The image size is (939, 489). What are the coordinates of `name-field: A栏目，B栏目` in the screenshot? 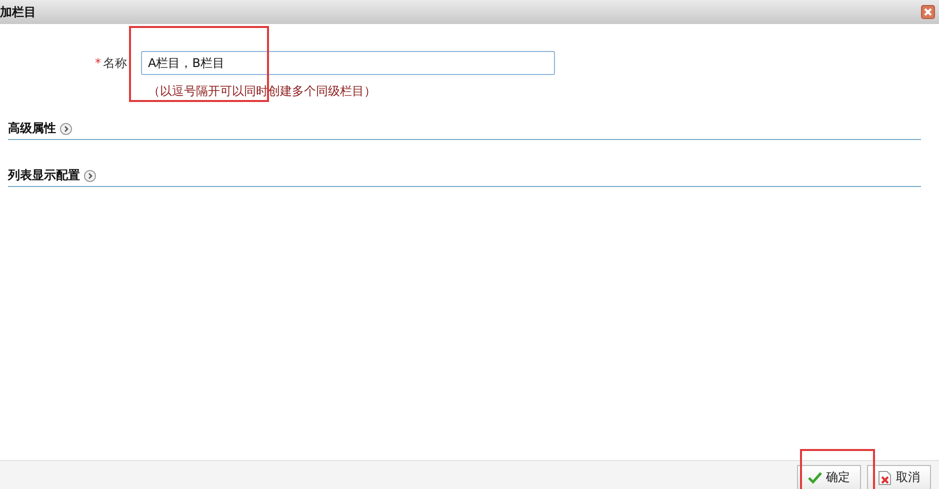 It's located at (348, 63).